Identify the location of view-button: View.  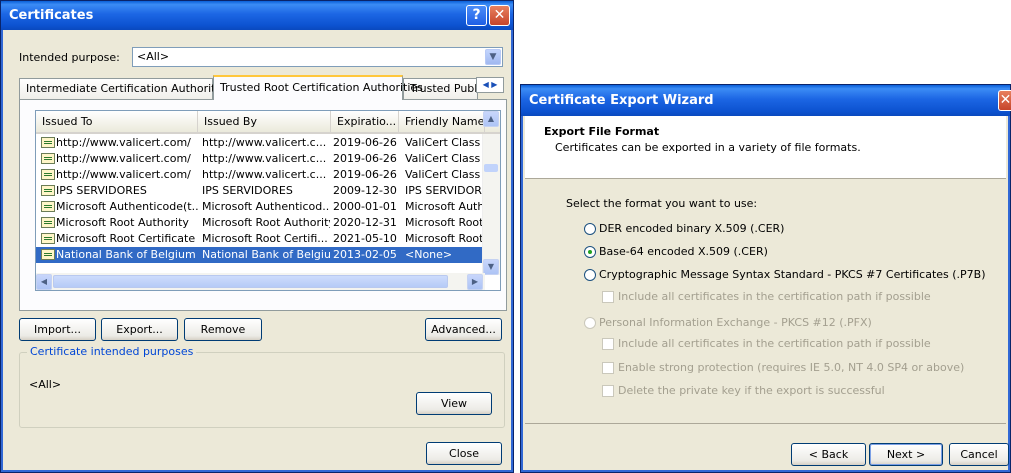
(454, 403).